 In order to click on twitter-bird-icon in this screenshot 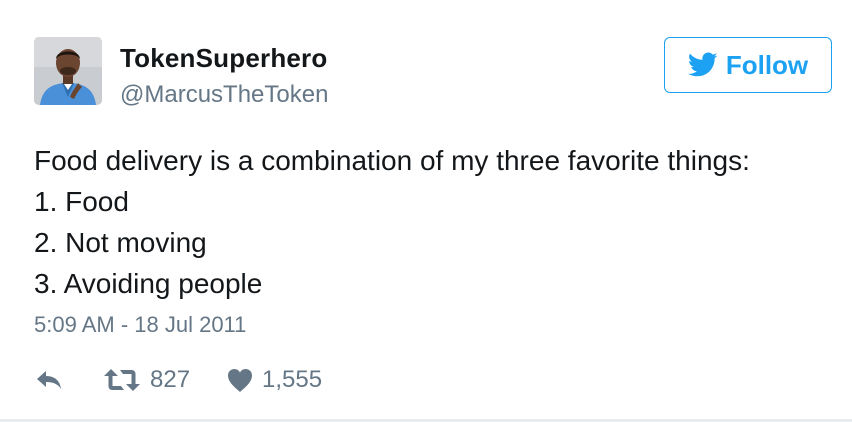, I will do `click(702, 64)`.